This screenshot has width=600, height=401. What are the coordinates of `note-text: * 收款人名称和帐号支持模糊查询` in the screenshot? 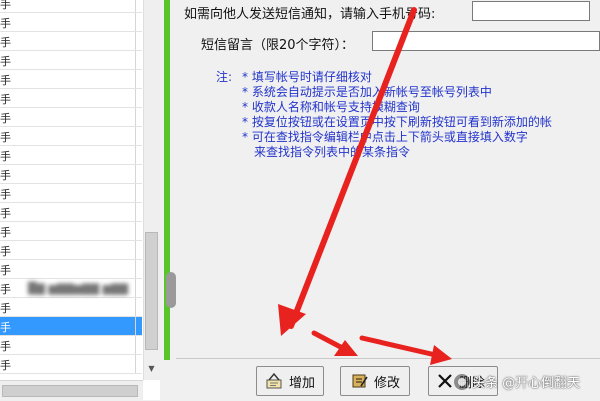 It's located at (331, 107).